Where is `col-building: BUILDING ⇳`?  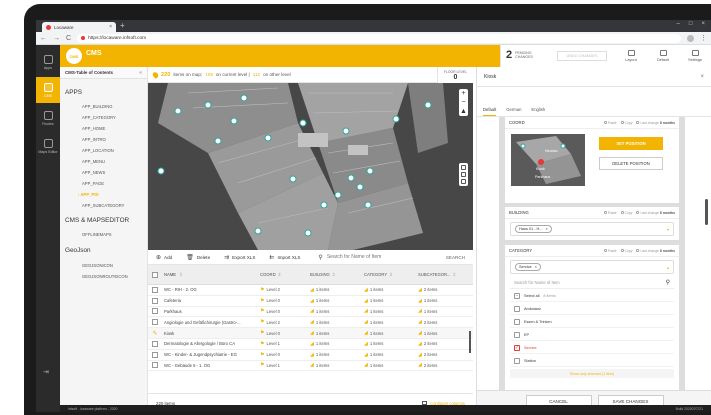 col-building: BUILDING ⇳ is located at coordinates (337, 275).